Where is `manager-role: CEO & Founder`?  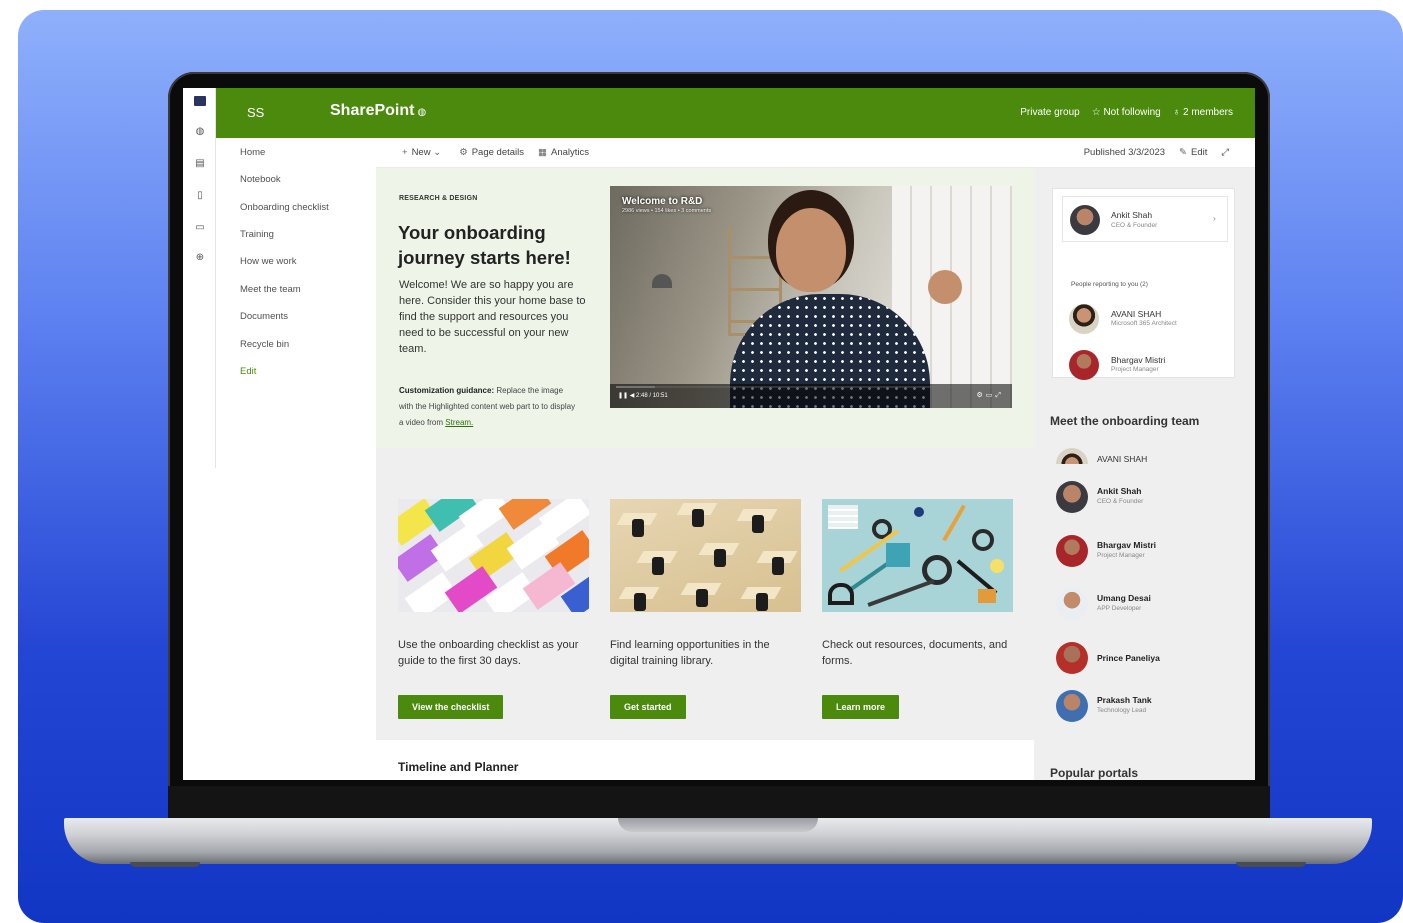 manager-role: CEO & Founder is located at coordinates (1134, 225).